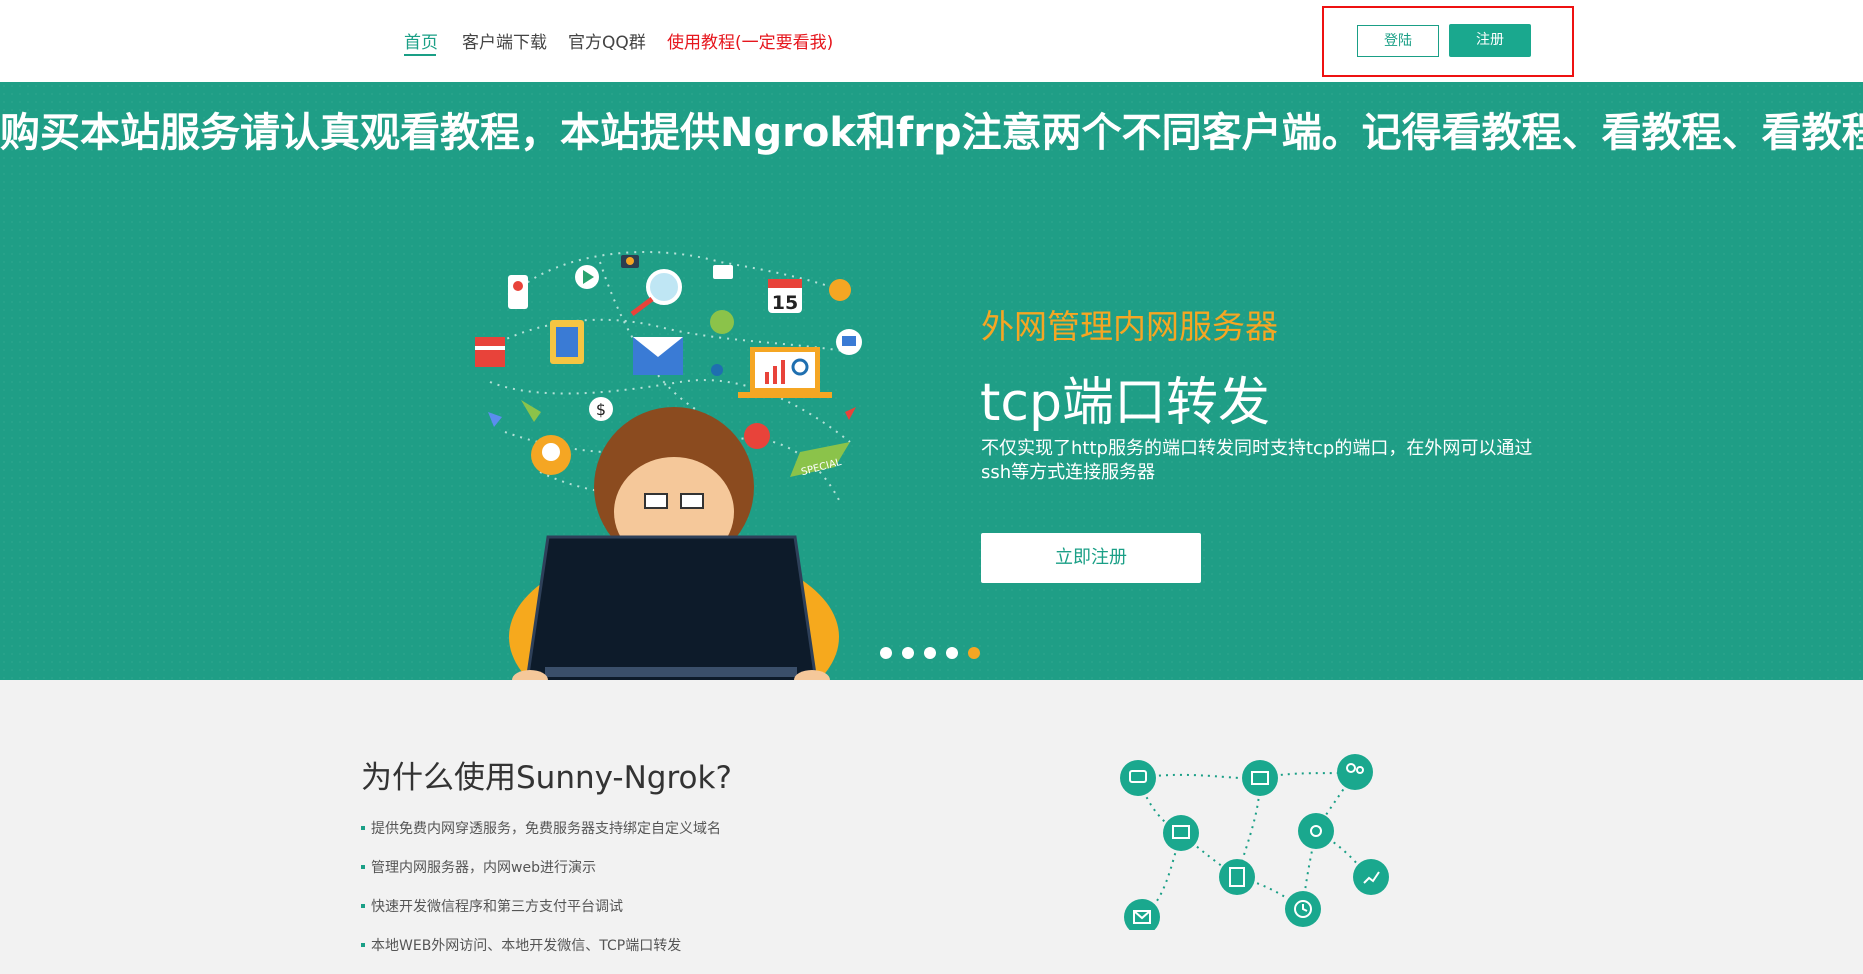 The image size is (1863, 974). Describe the element at coordinates (1138, 778) in the screenshot. I see `chat-icon` at that location.